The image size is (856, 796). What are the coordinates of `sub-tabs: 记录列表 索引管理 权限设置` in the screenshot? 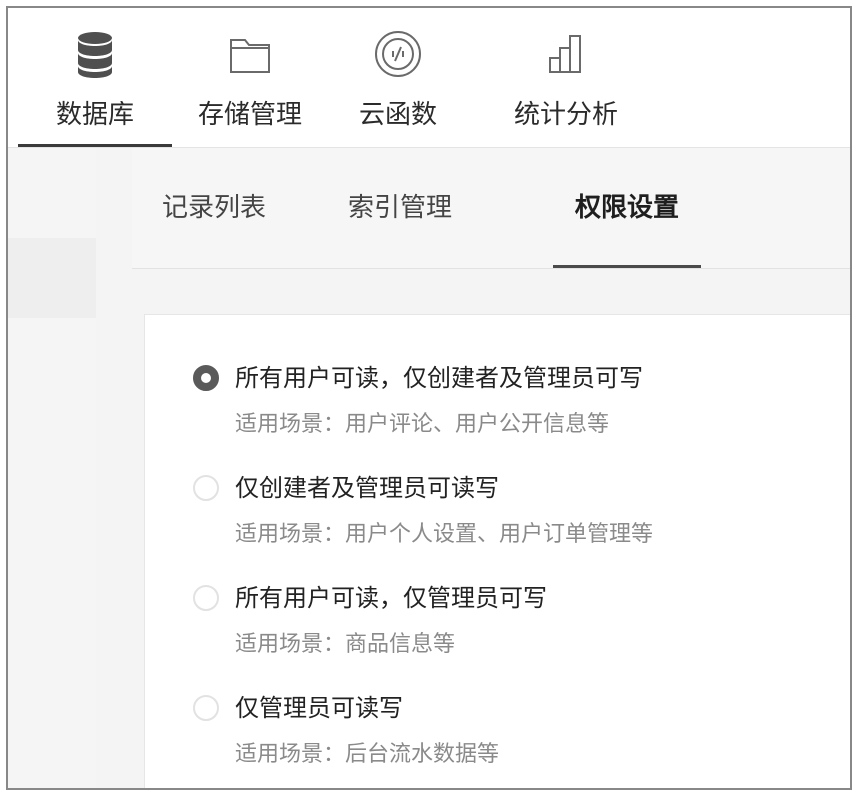 It's located at (491, 208).